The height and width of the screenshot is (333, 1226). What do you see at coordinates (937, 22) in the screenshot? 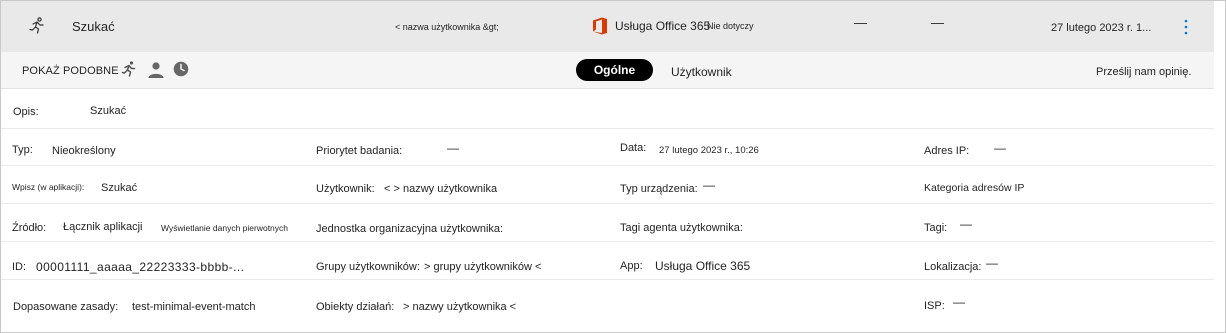
I see `location-summary-value: —` at bounding box center [937, 22].